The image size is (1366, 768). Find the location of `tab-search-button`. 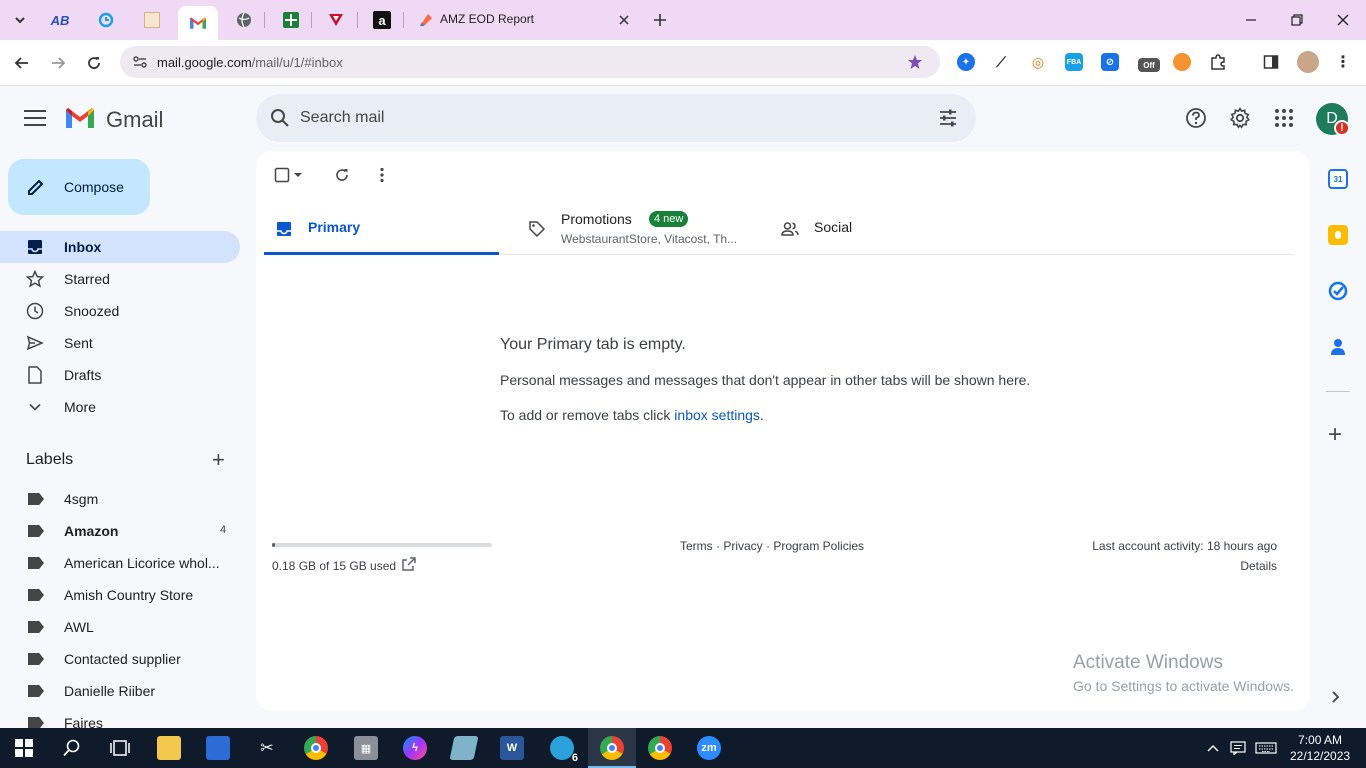

tab-search-button is located at coordinates (20, 20).